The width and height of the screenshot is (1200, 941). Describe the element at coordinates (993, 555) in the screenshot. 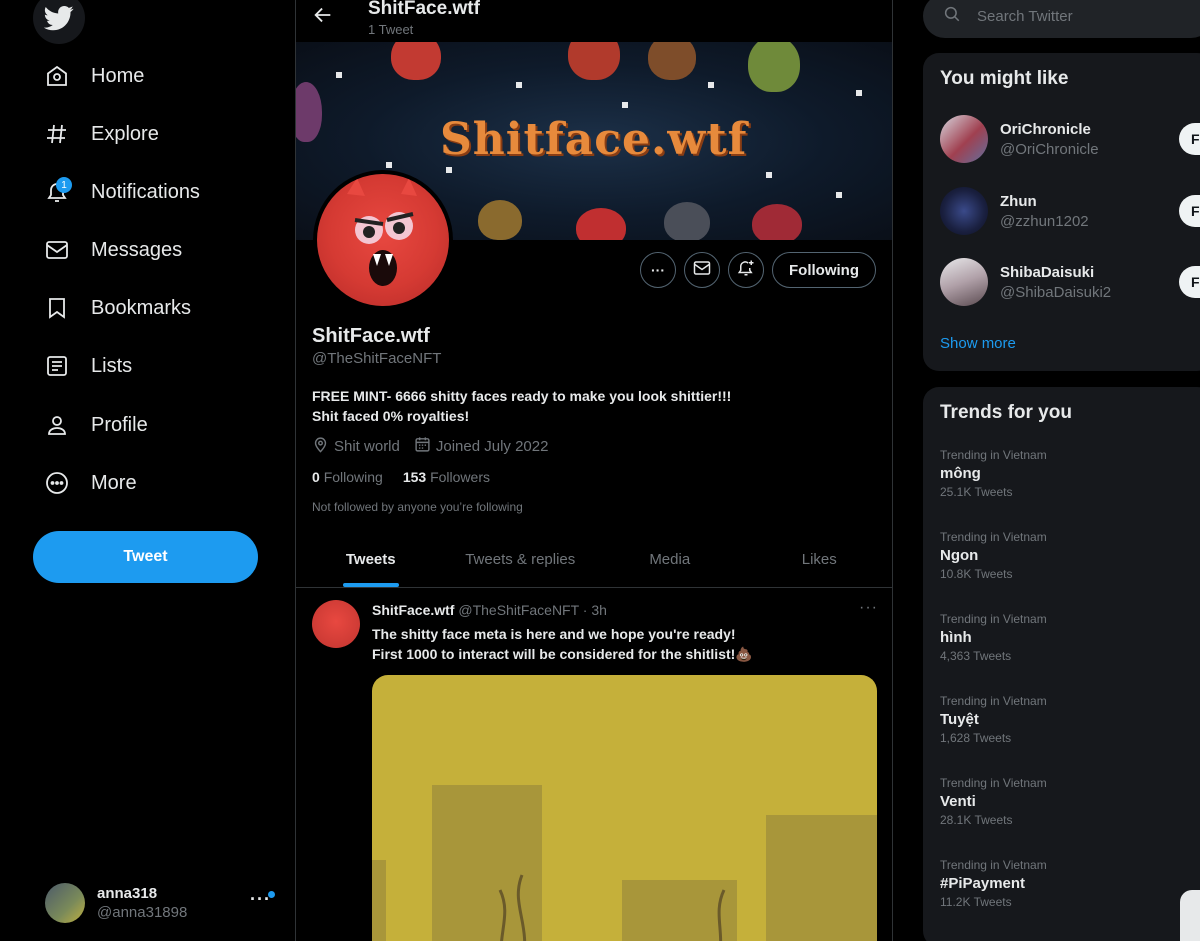

I see `trend-item: Trending in Vietnam Ngon 10.8K Tweets` at that location.